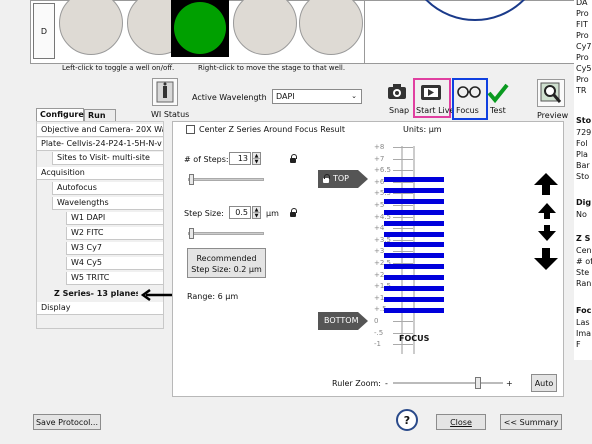 Image resolution: width=592 pixels, height=444 pixels. What do you see at coordinates (379, 158) in the screenshot?
I see `ruler-tick-label: +7` at bounding box center [379, 158].